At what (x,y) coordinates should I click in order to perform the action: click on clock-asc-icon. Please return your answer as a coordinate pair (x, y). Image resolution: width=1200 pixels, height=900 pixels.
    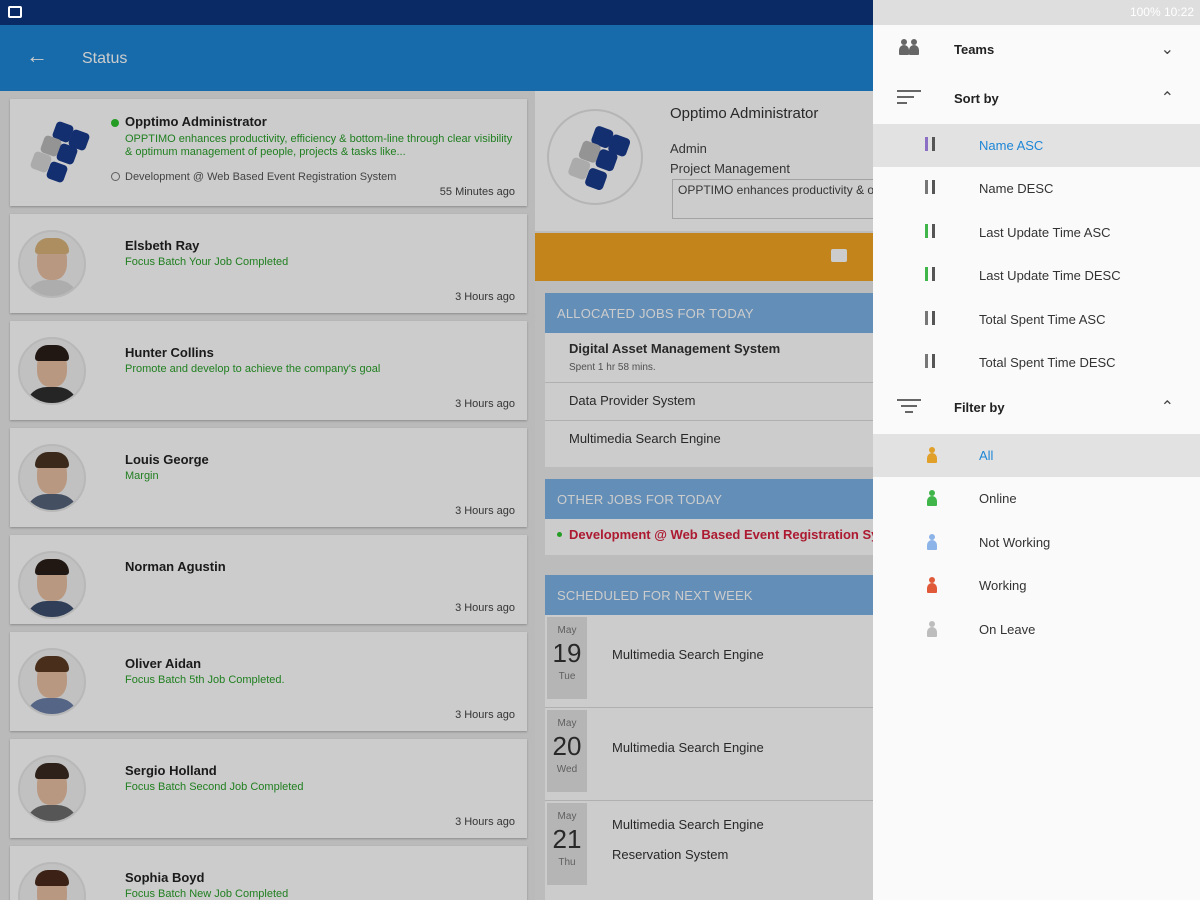
    Looking at the image, I should click on (930, 317).